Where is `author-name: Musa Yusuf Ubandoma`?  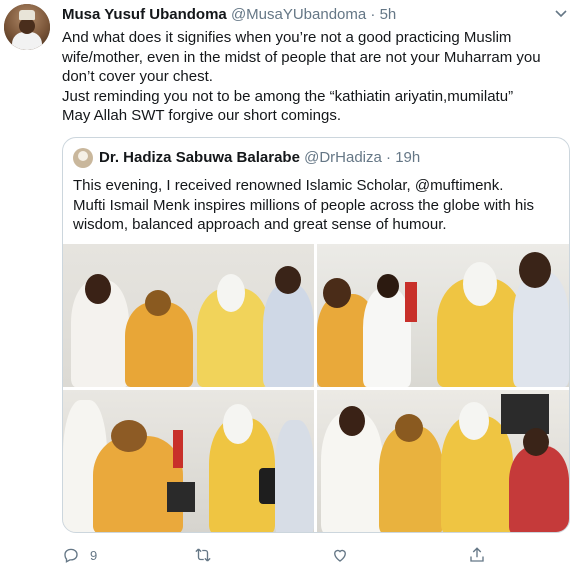 author-name: Musa Yusuf Ubandoma is located at coordinates (144, 14).